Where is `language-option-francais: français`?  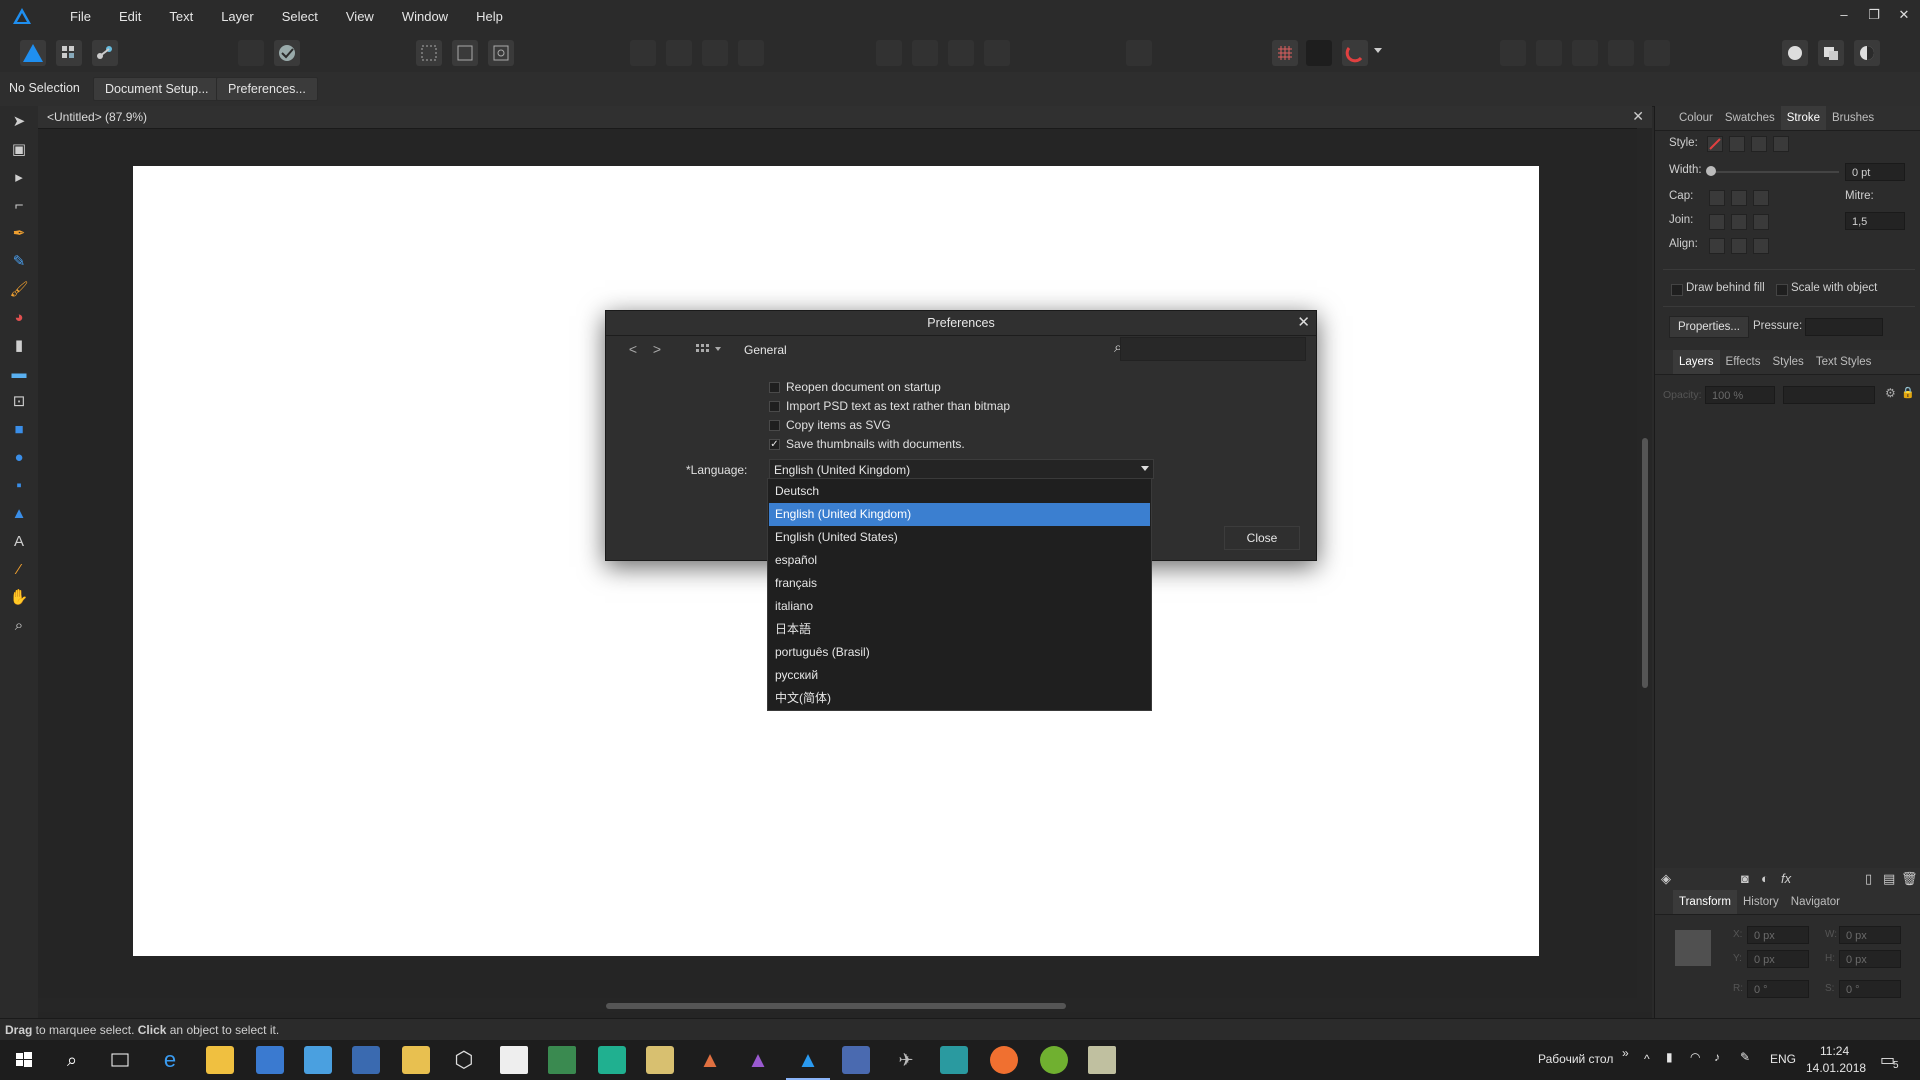
language-option-francais: français is located at coordinates (959, 583).